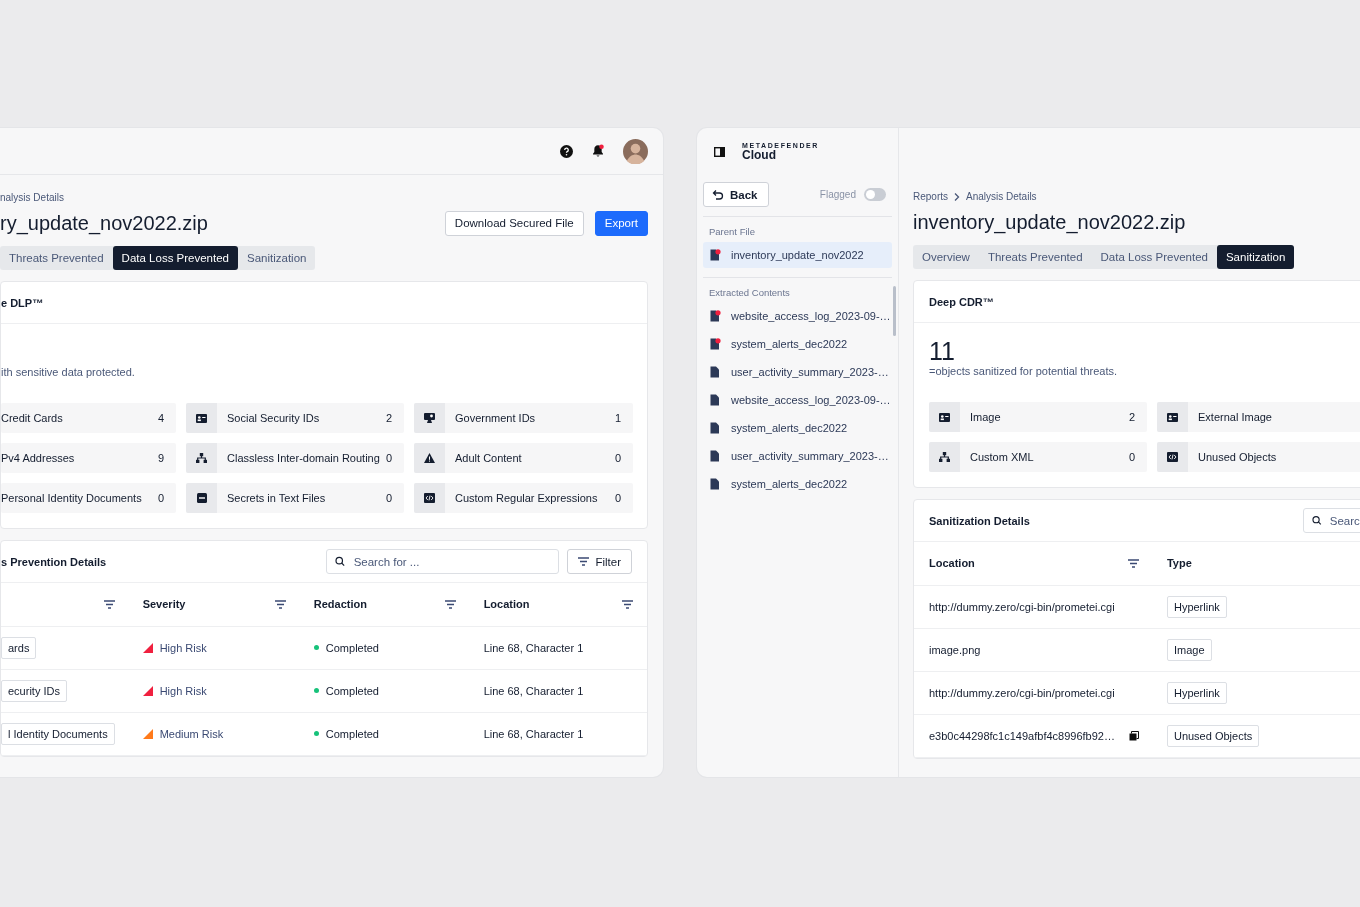 The height and width of the screenshot is (907, 1360). What do you see at coordinates (1022, 692) in the screenshot?
I see `location-text: http://dummy.zero/cgi-bin/prometei.cgi` at bounding box center [1022, 692].